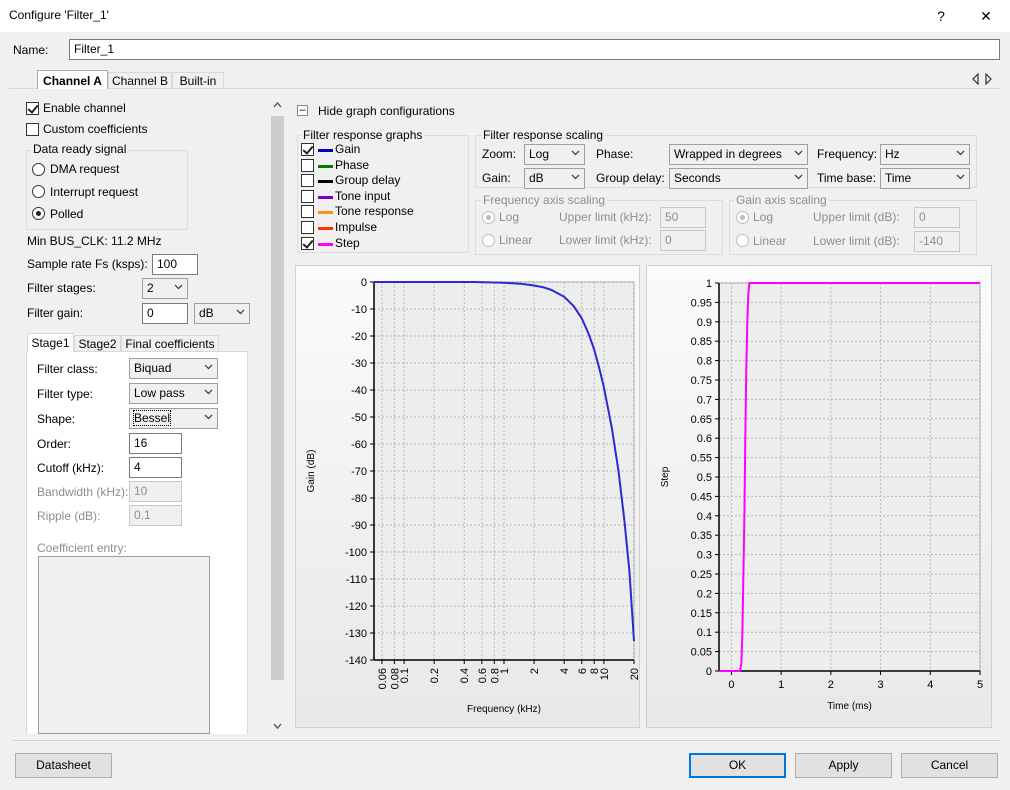  I want to click on scroll-up-icon, so click(277, 105).